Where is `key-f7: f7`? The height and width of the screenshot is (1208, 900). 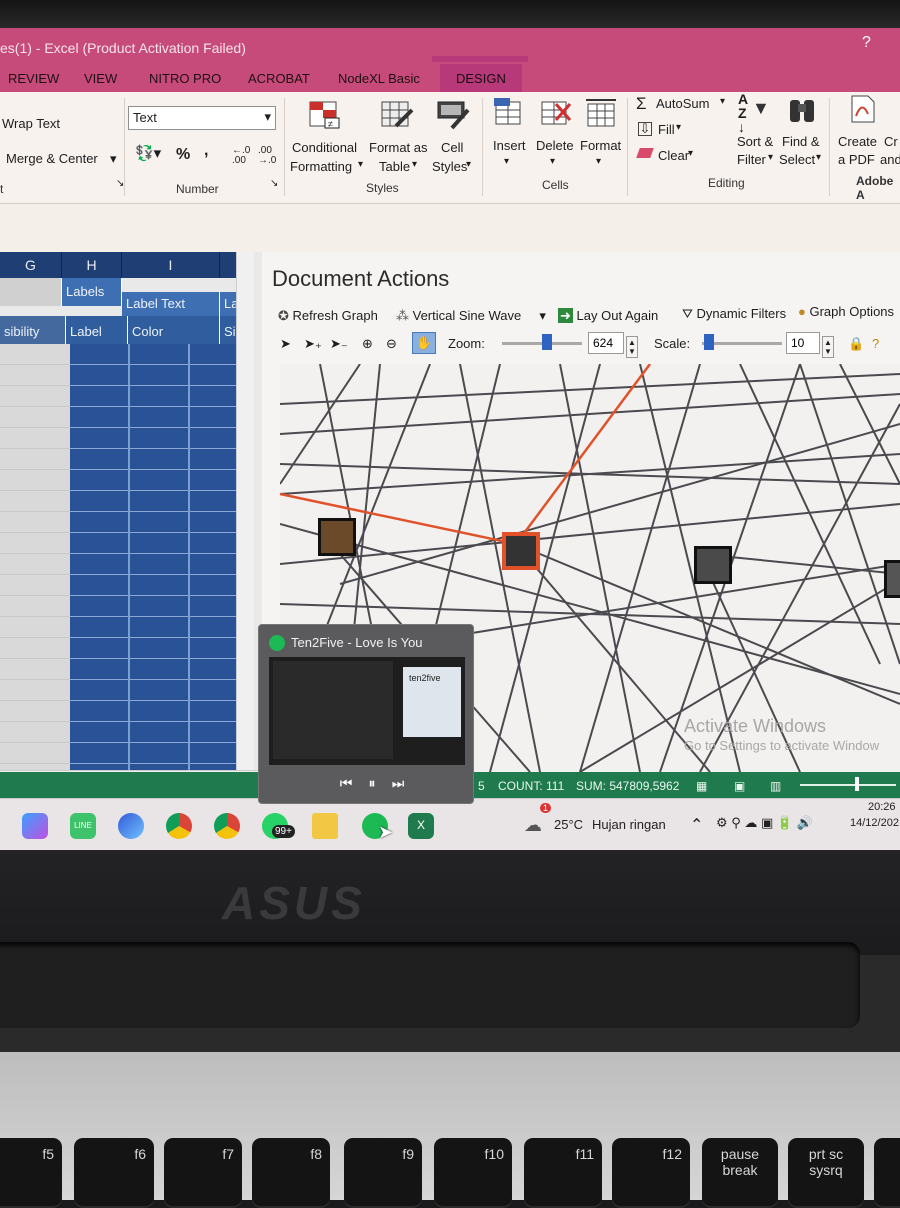 key-f7: f7 is located at coordinates (203, 1173).